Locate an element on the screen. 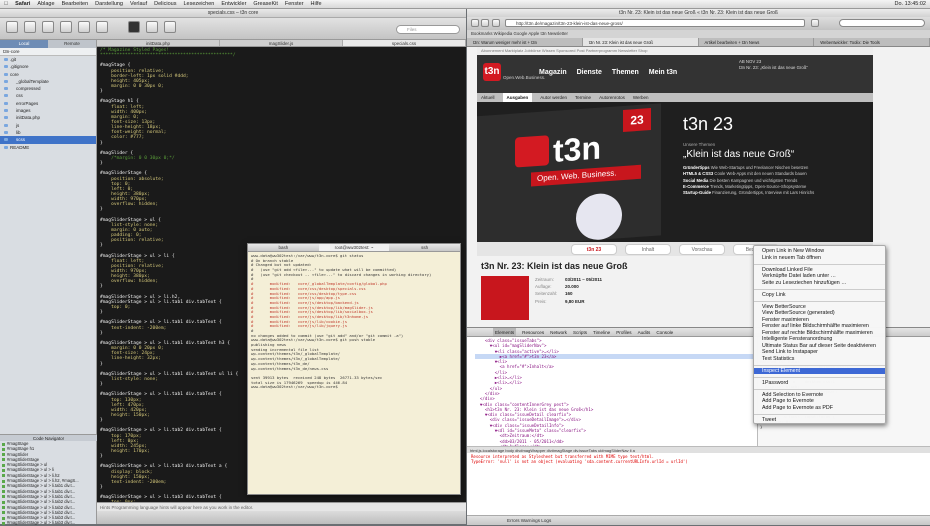 The image size is (930, 526). menu-ablage: Ablage is located at coordinates (45, 4).